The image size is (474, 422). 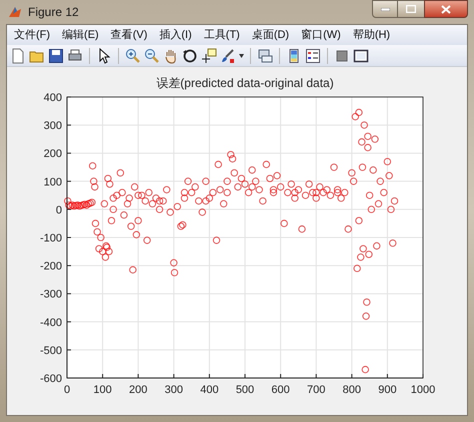 What do you see at coordinates (67, 390) in the screenshot?
I see `x-tick-label: 0` at bounding box center [67, 390].